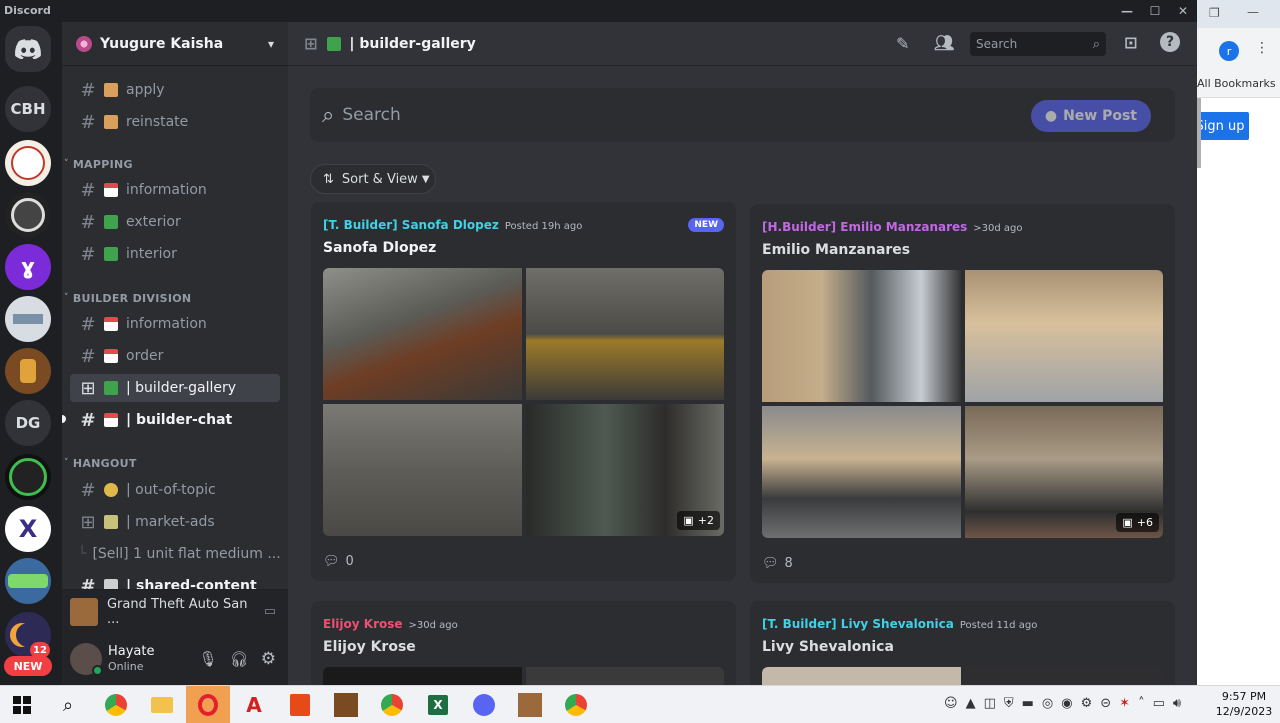  What do you see at coordinates (1183, 11) in the screenshot?
I see `close-button: ✕` at bounding box center [1183, 11].